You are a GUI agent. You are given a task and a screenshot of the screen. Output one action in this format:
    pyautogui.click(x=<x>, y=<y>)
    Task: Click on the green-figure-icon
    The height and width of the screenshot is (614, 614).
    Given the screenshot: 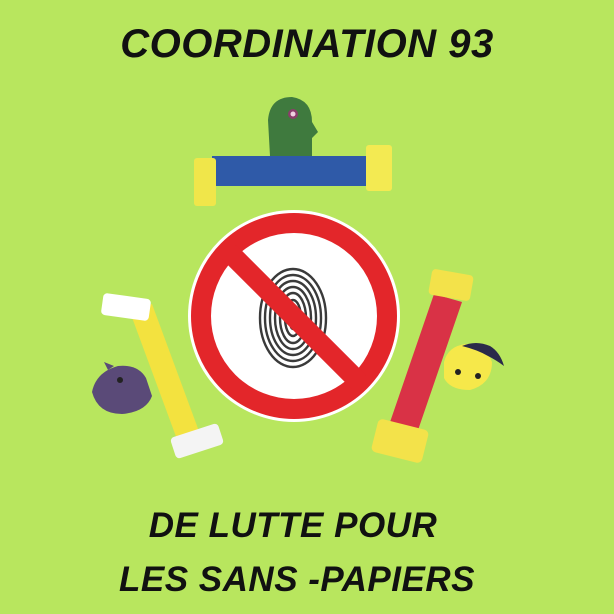 What is the action you would take?
    pyautogui.click(x=293, y=126)
    